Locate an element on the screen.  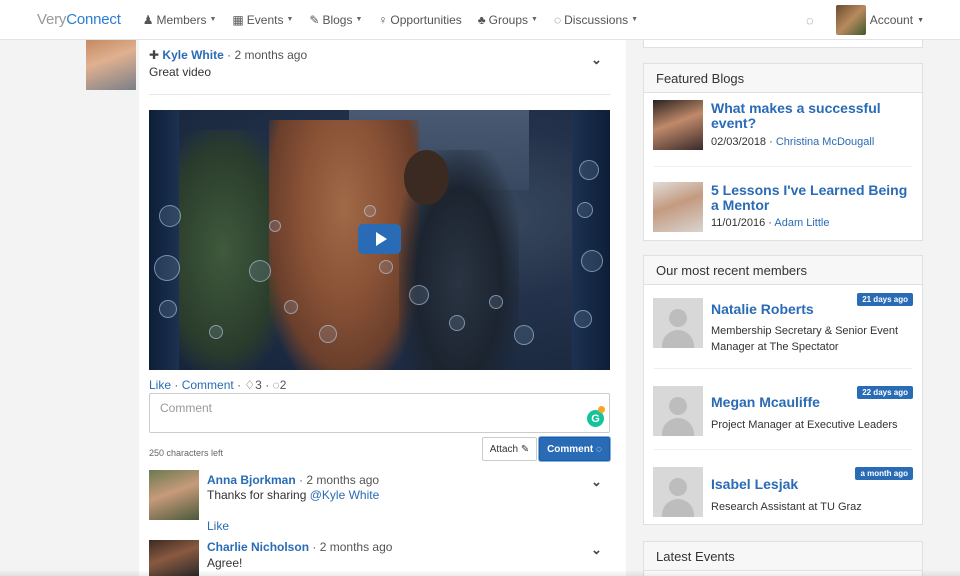
comment-text: Agree! is located at coordinates (225, 563).